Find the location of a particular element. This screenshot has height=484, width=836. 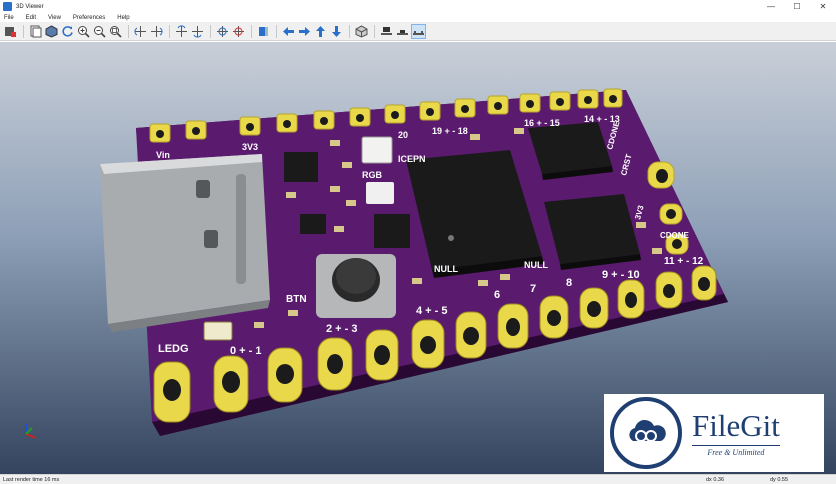

pan-up-icon is located at coordinates (320, 31).